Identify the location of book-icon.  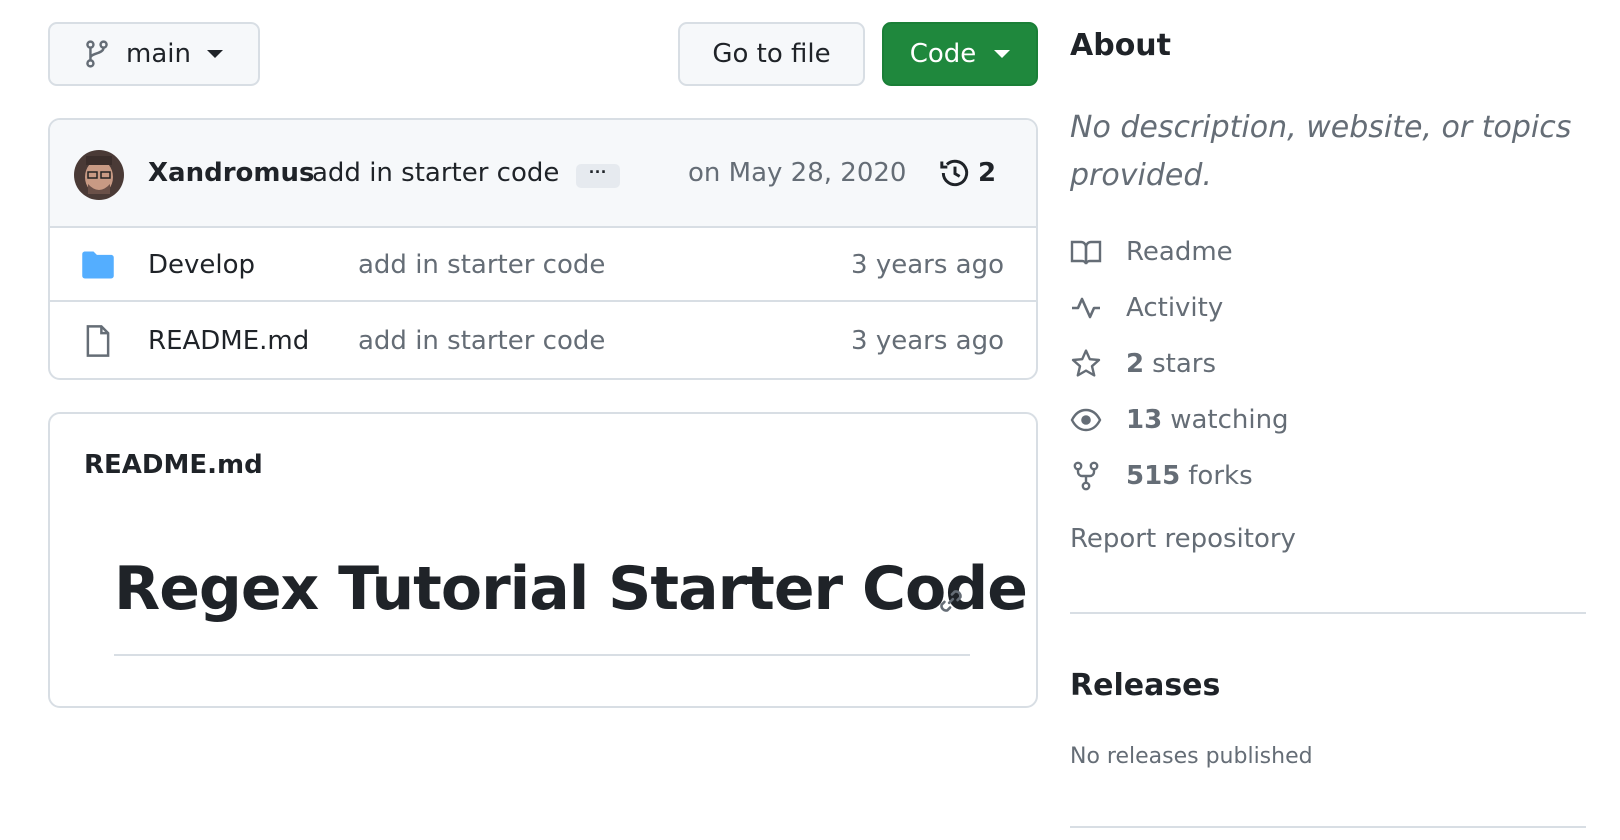
(1086, 252).